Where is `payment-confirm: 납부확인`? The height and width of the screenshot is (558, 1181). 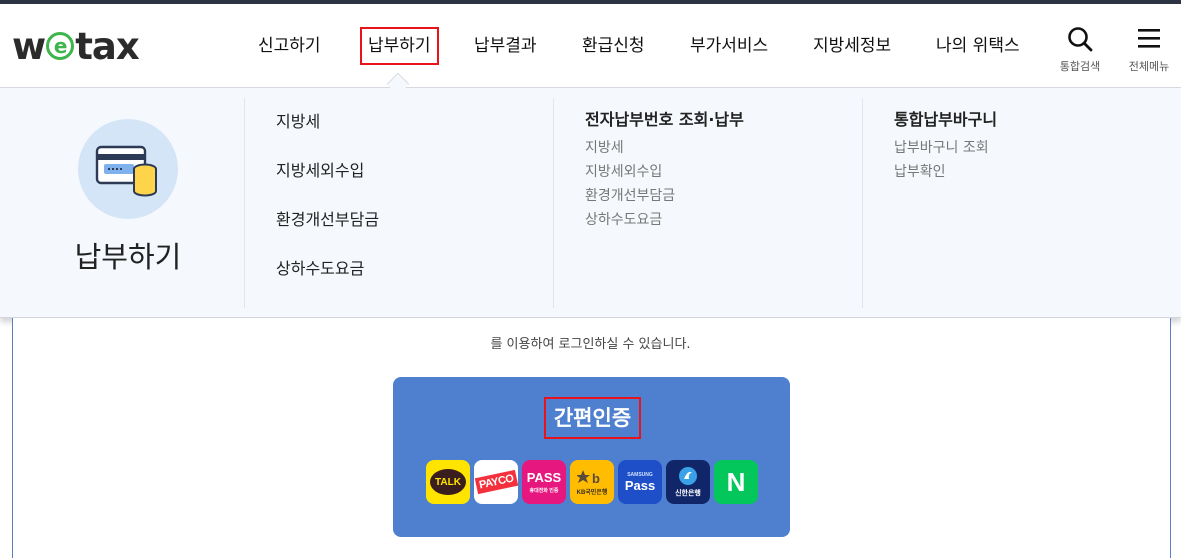
payment-confirm: 납부확인 is located at coordinates (920, 171).